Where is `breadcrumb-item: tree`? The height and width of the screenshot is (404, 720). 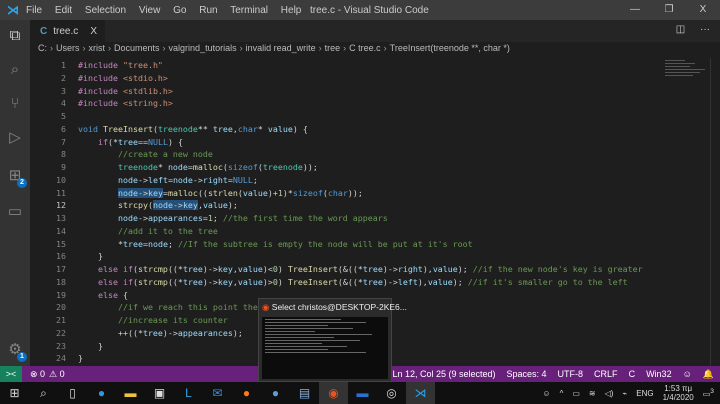
breadcrumb-item: tree is located at coordinates (333, 48).